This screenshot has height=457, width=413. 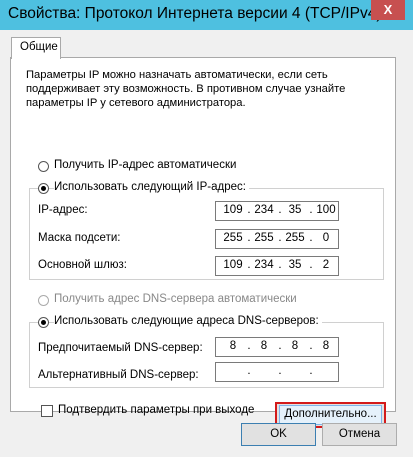 I want to click on ip-octet-1: 109, so click(x=233, y=210).